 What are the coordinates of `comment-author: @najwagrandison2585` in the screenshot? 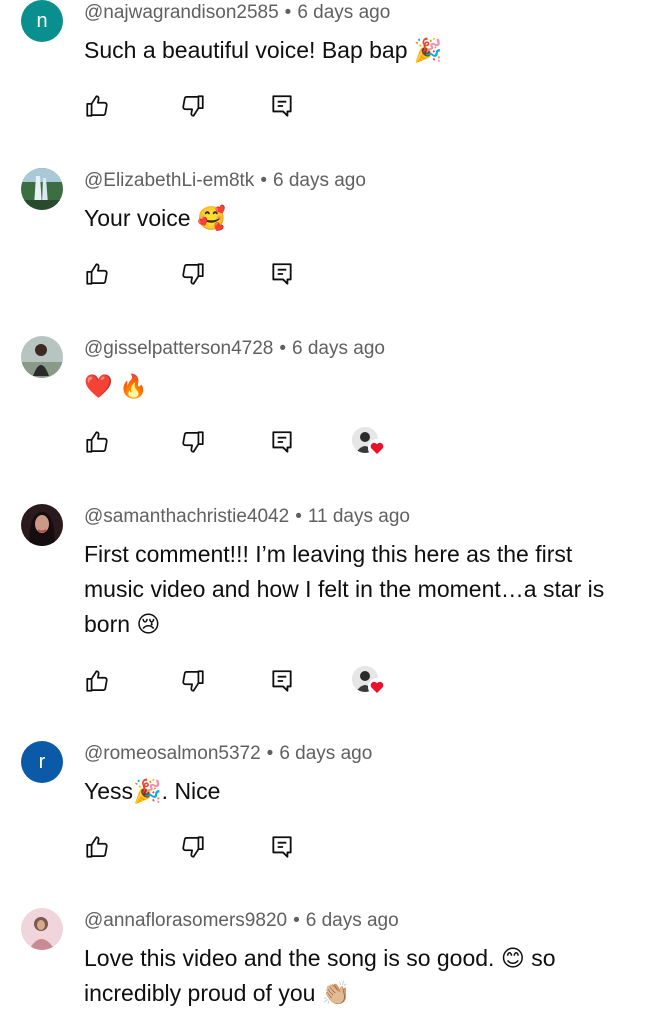 It's located at (181, 12).